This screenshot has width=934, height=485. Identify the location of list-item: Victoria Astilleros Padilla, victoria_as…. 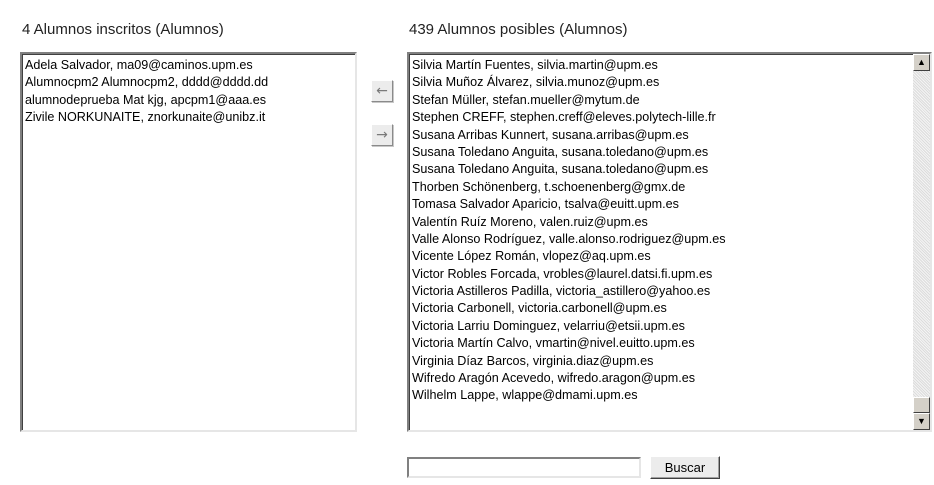
(660, 291).